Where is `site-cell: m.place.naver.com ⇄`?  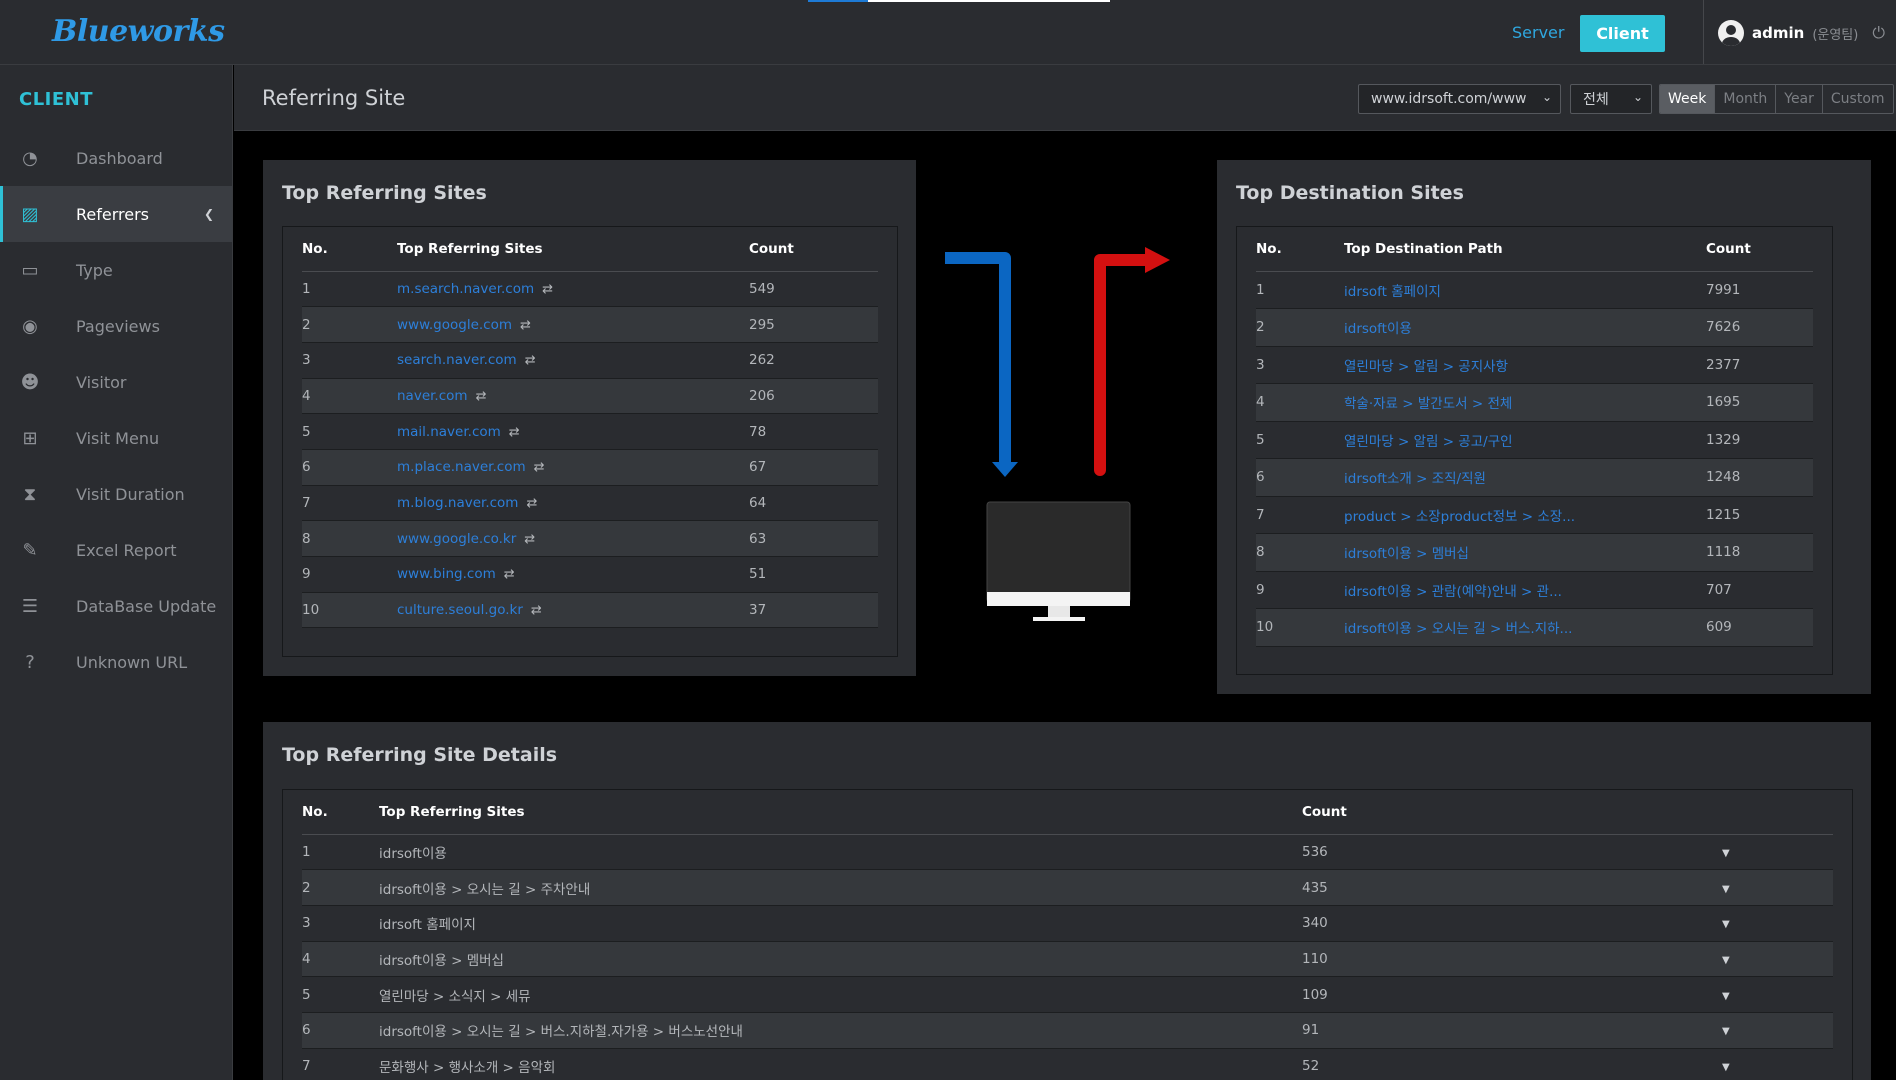 site-cell: m.place.naver.com ⇄ is located at coordinates (573, 467).